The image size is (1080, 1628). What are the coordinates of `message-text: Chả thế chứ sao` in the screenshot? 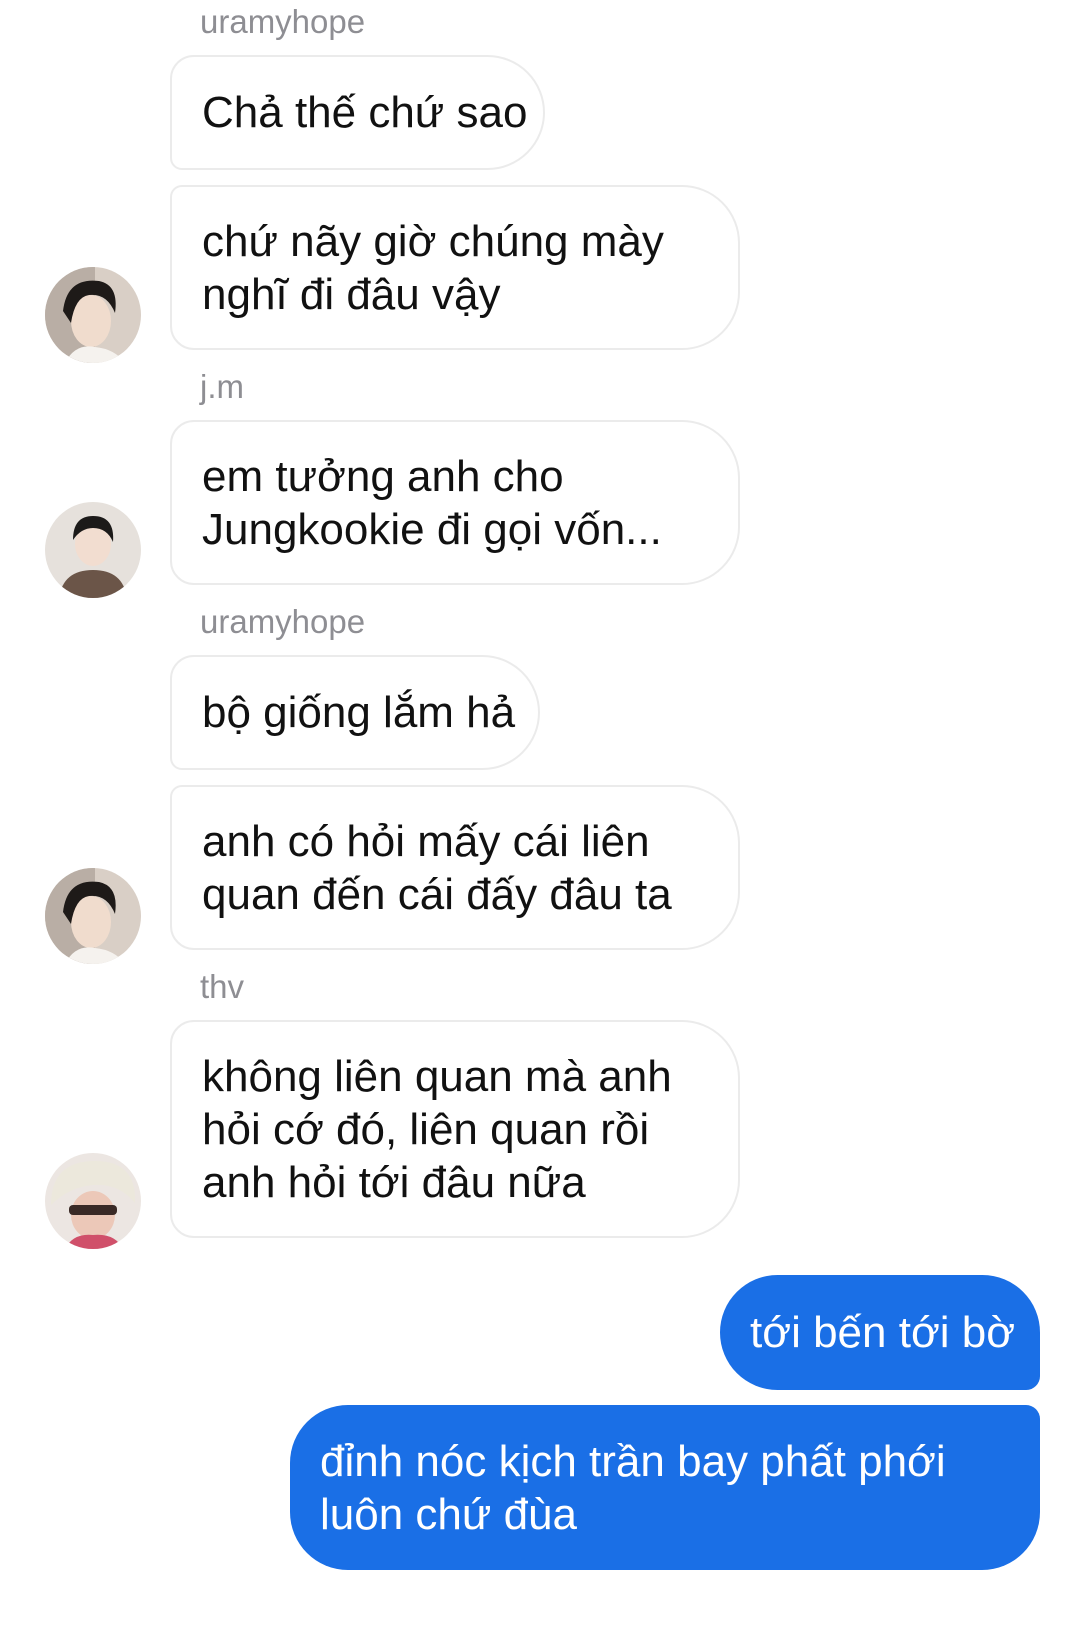 It's located at (365, 112).